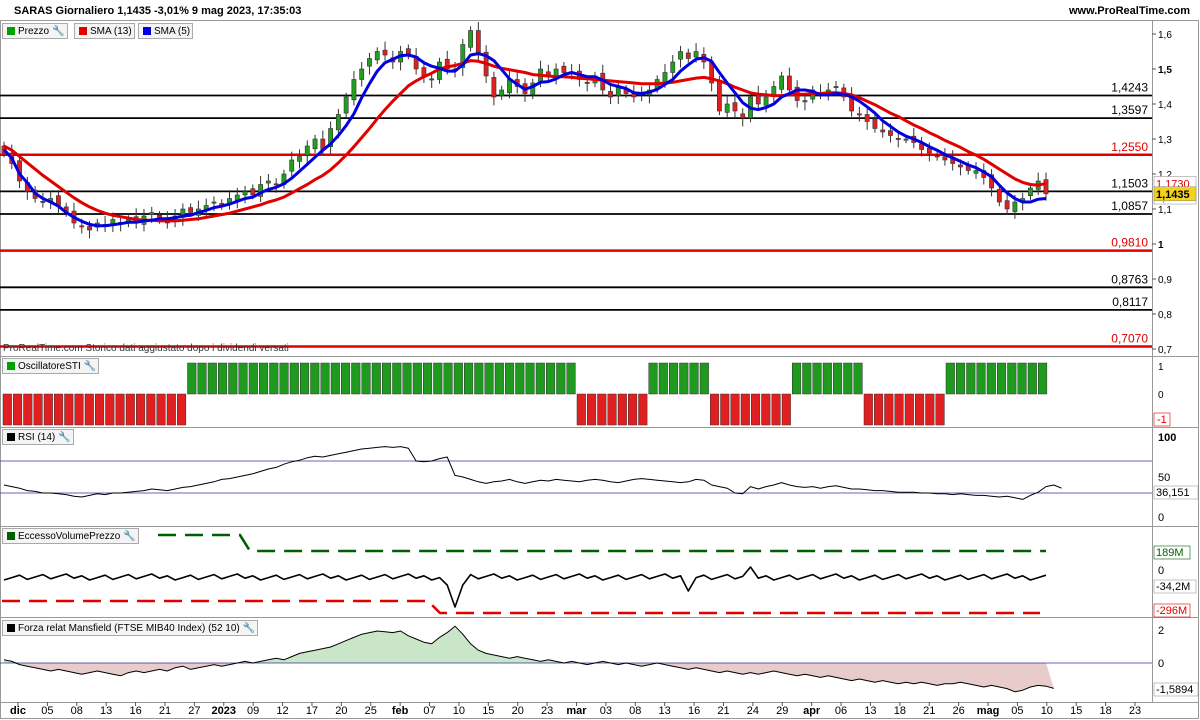  What do you see at coordinates (135, 711) in the screenshot?
I see `x-axis-label: 16` at bounding box center [135, 711].